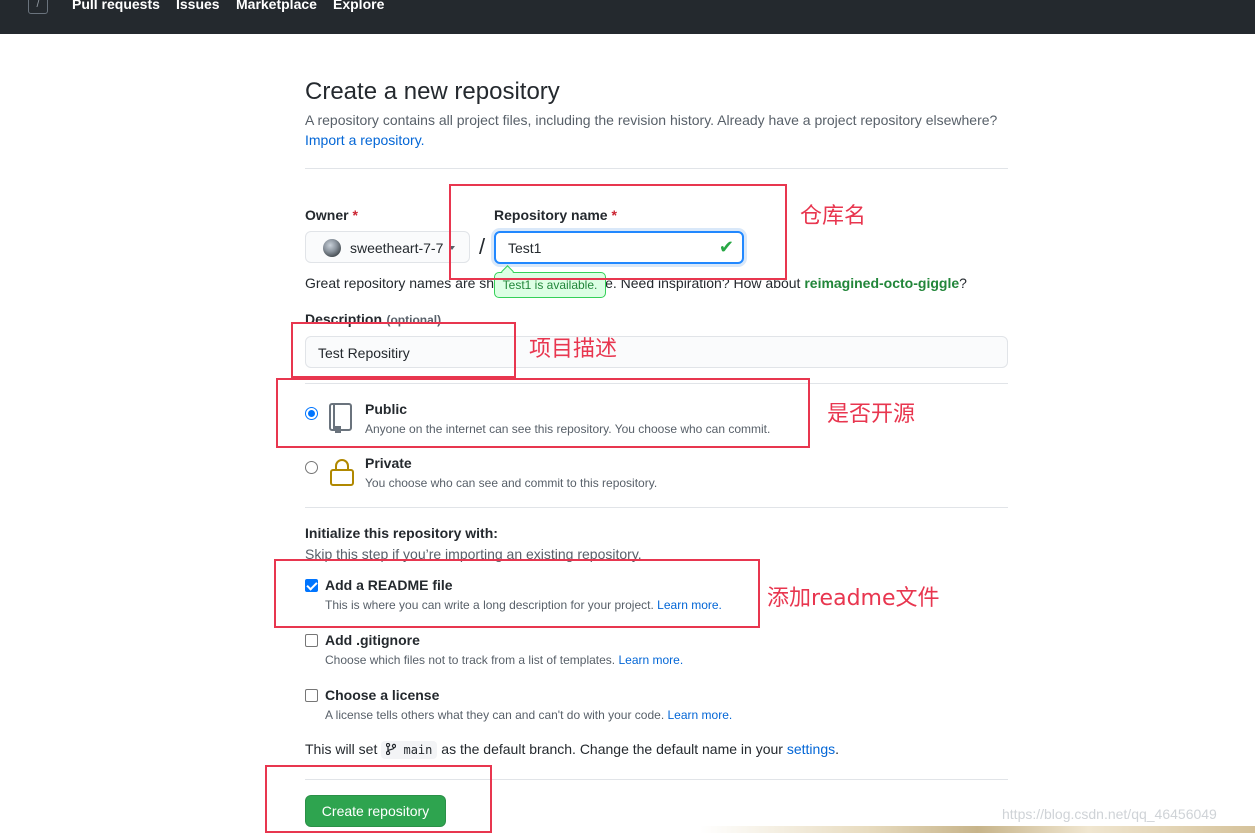  Describe the element at coordinates (311, 695) in the screenshot. I see `license-checkbox` at that location.